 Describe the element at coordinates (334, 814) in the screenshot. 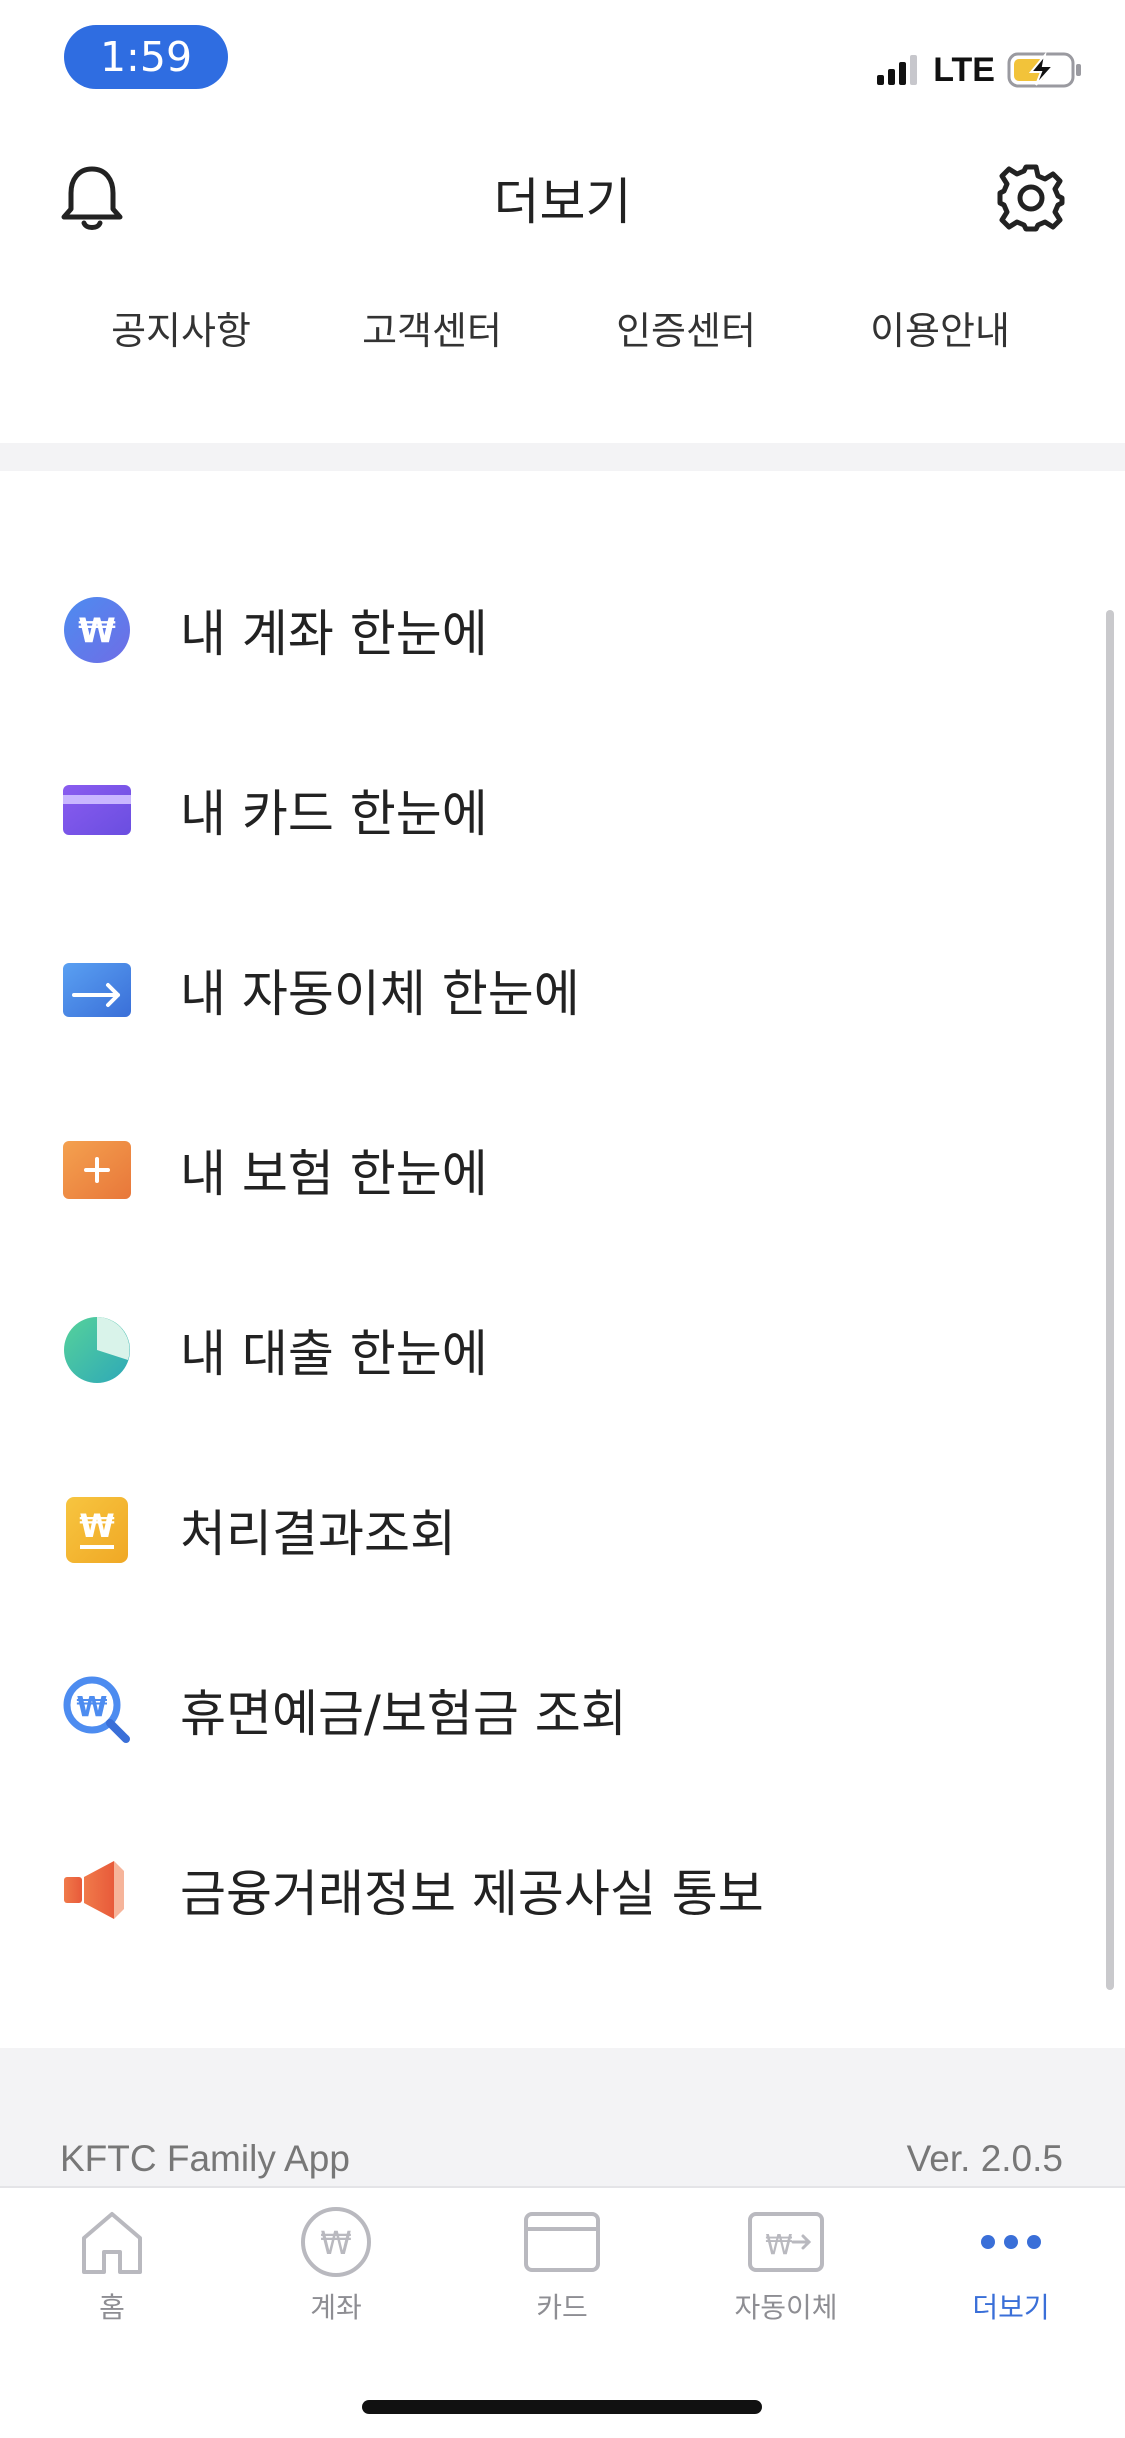

I see `menu-label: 내 카드 한눈에` at that location.